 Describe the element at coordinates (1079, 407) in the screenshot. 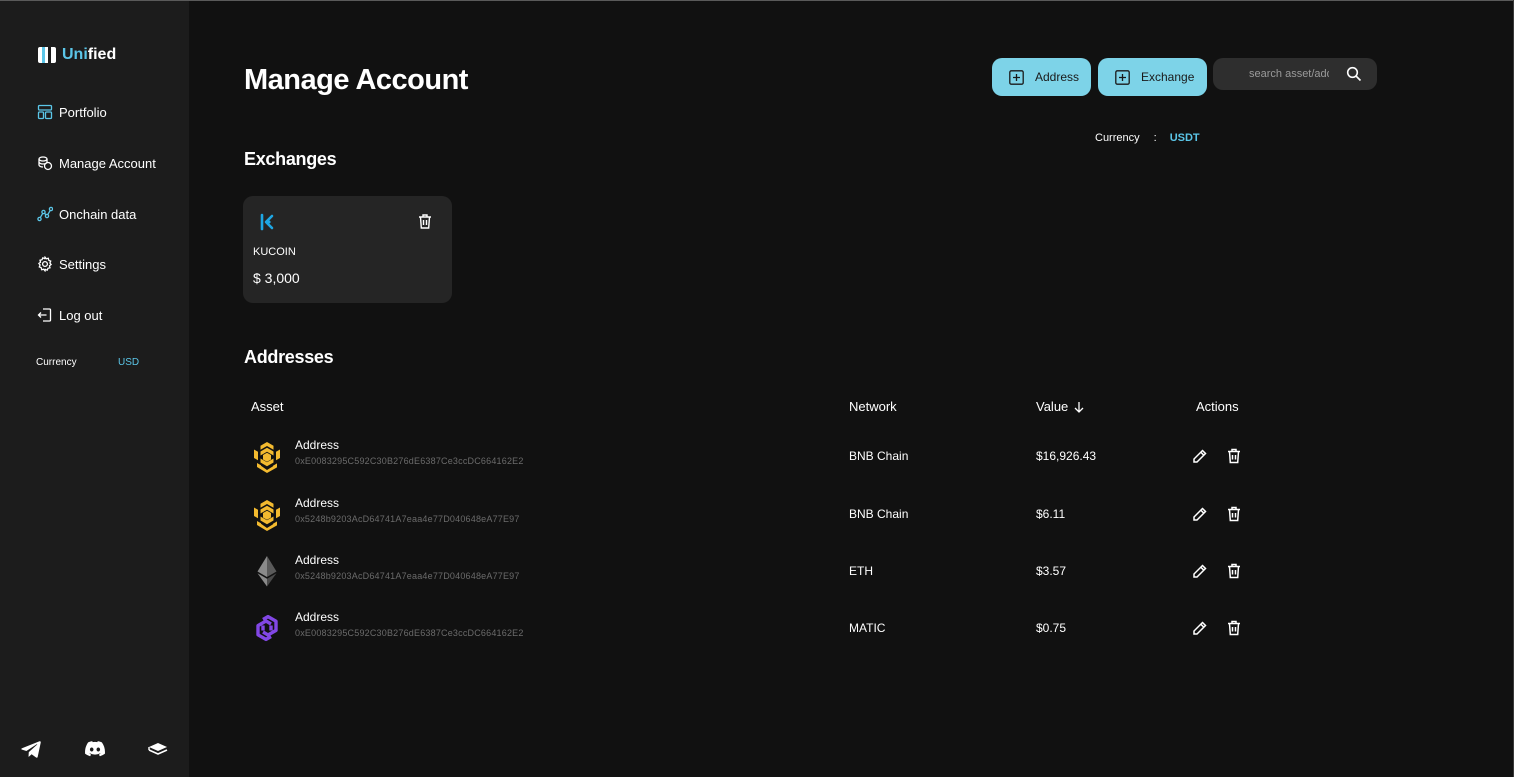

I see `arrow-down-icon` at that location.